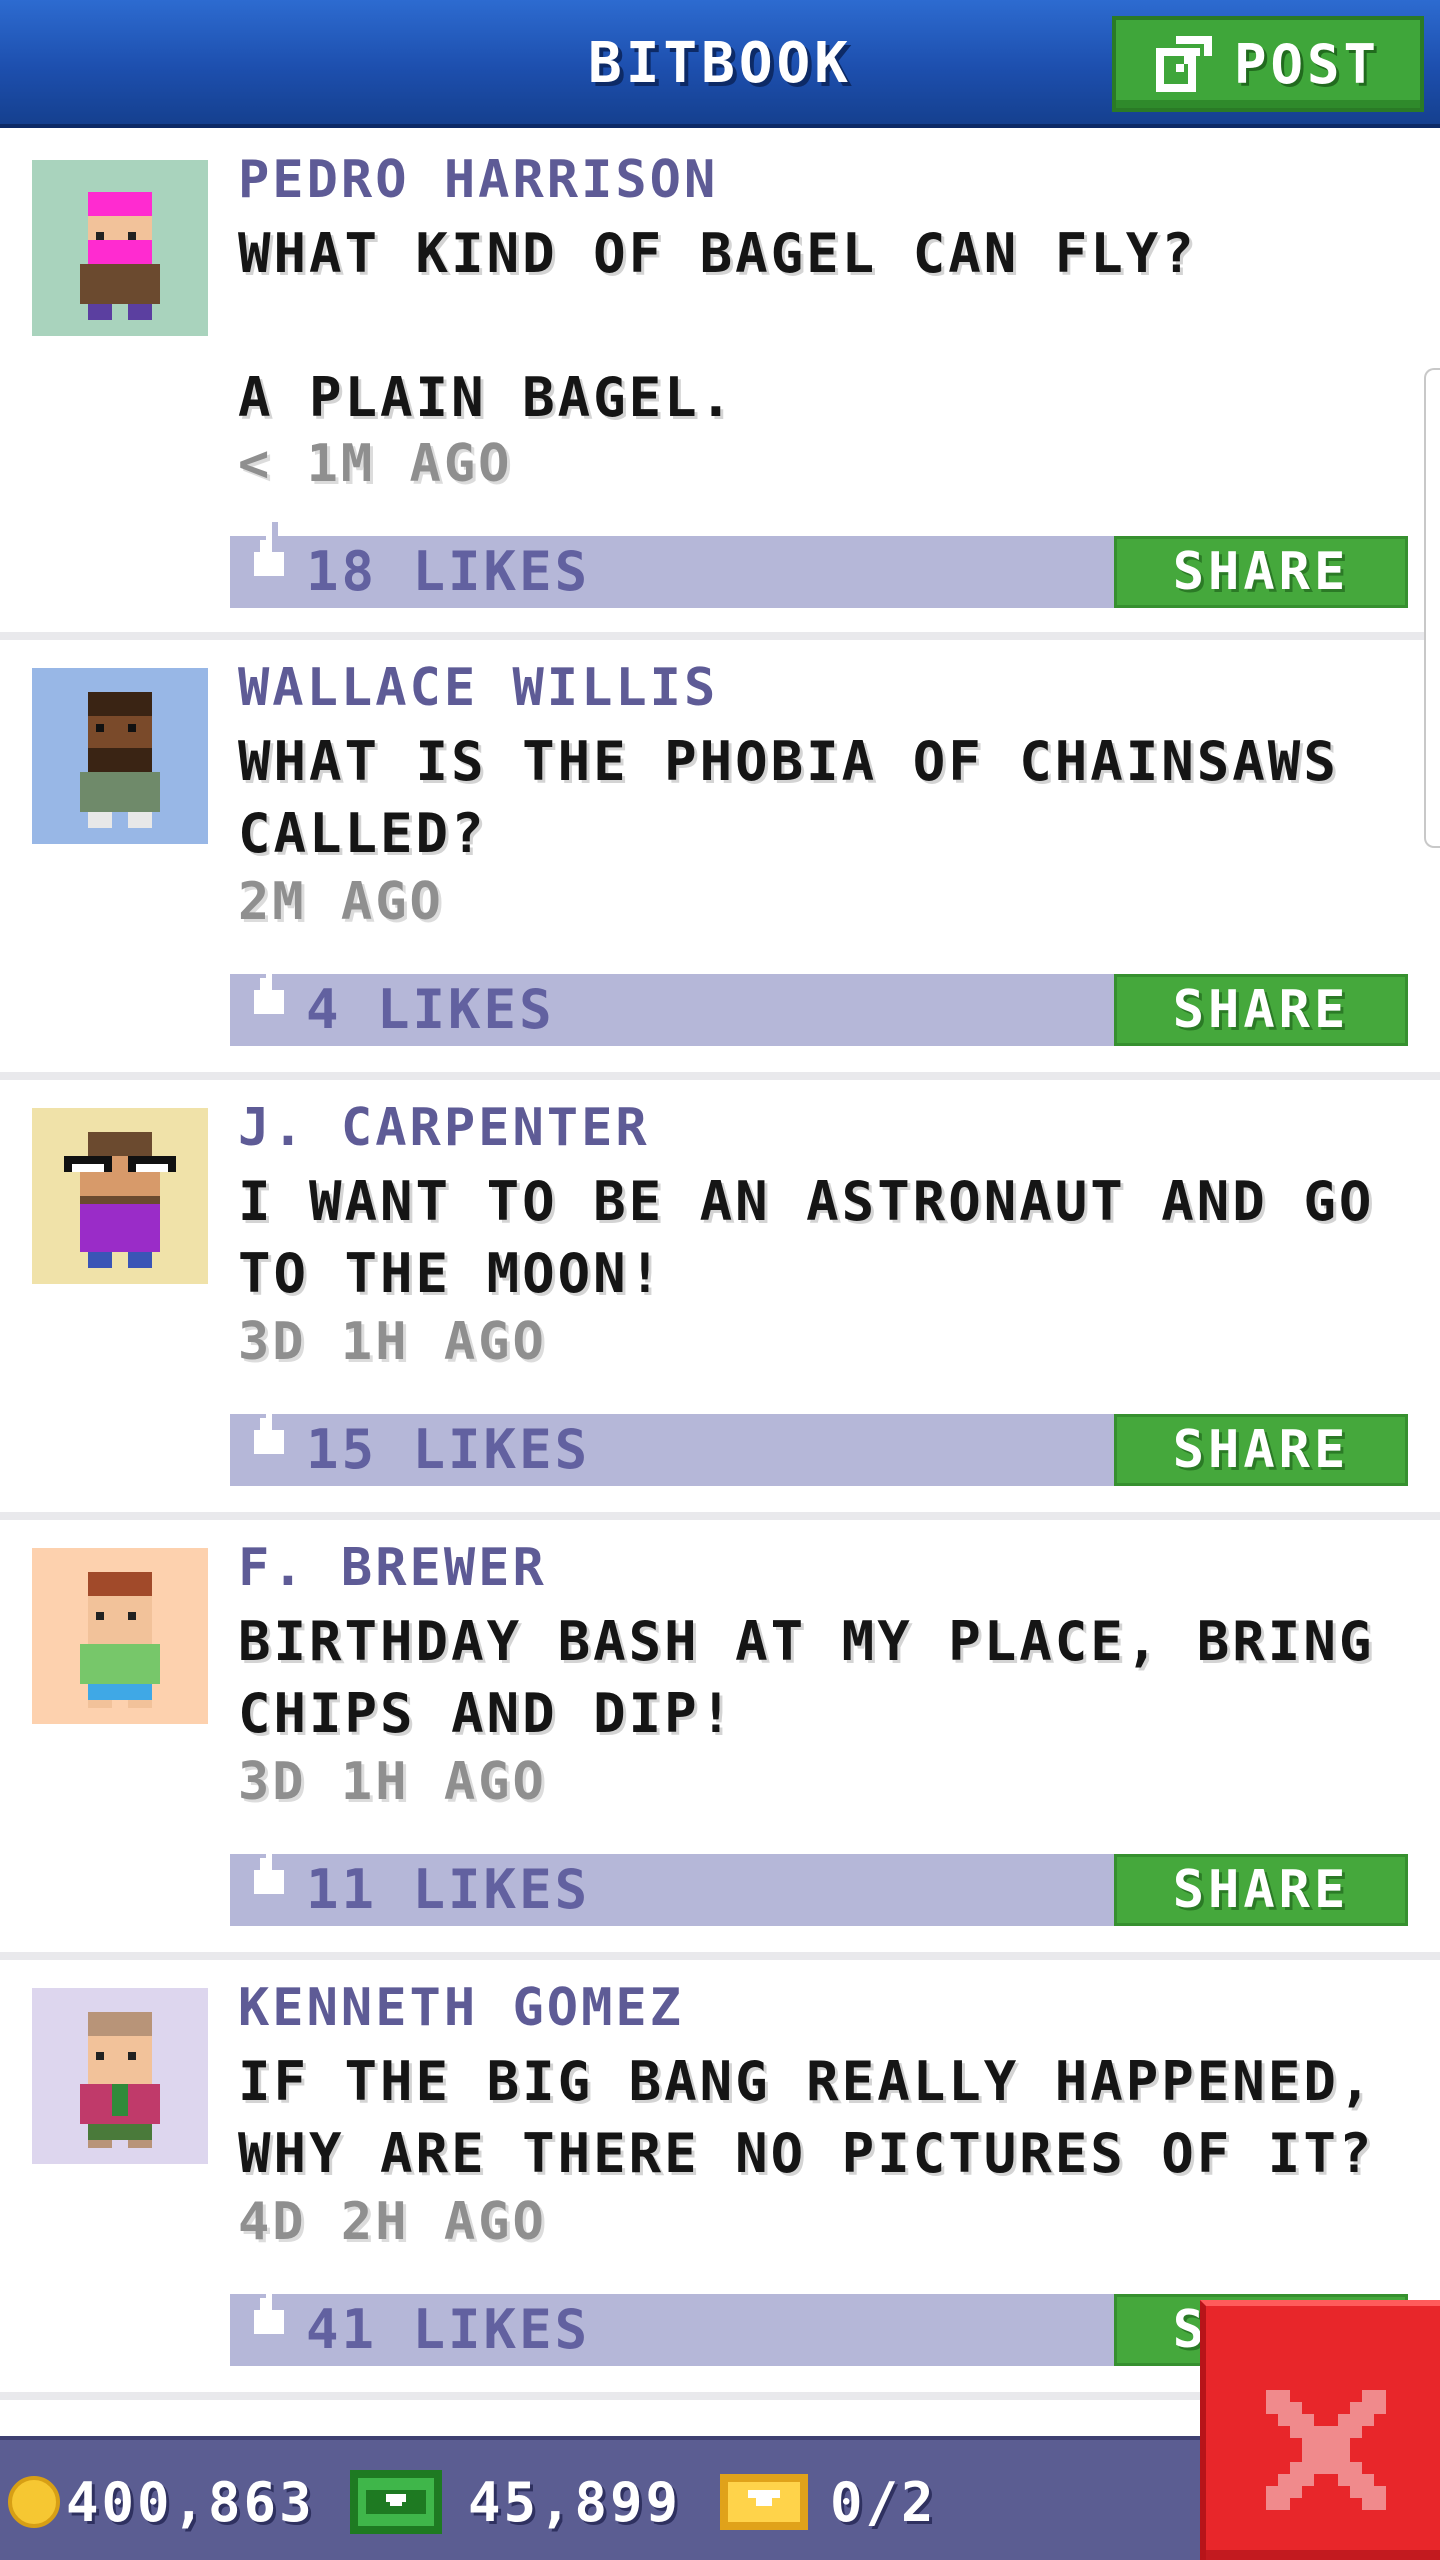 Image resolution: width=1440 pixels, height=2560 pixels. What do you see at coordinates (430, 1009) in the screenshot?
I see `likes-count: 4 LIKES` at bounding box center [430, 1009].